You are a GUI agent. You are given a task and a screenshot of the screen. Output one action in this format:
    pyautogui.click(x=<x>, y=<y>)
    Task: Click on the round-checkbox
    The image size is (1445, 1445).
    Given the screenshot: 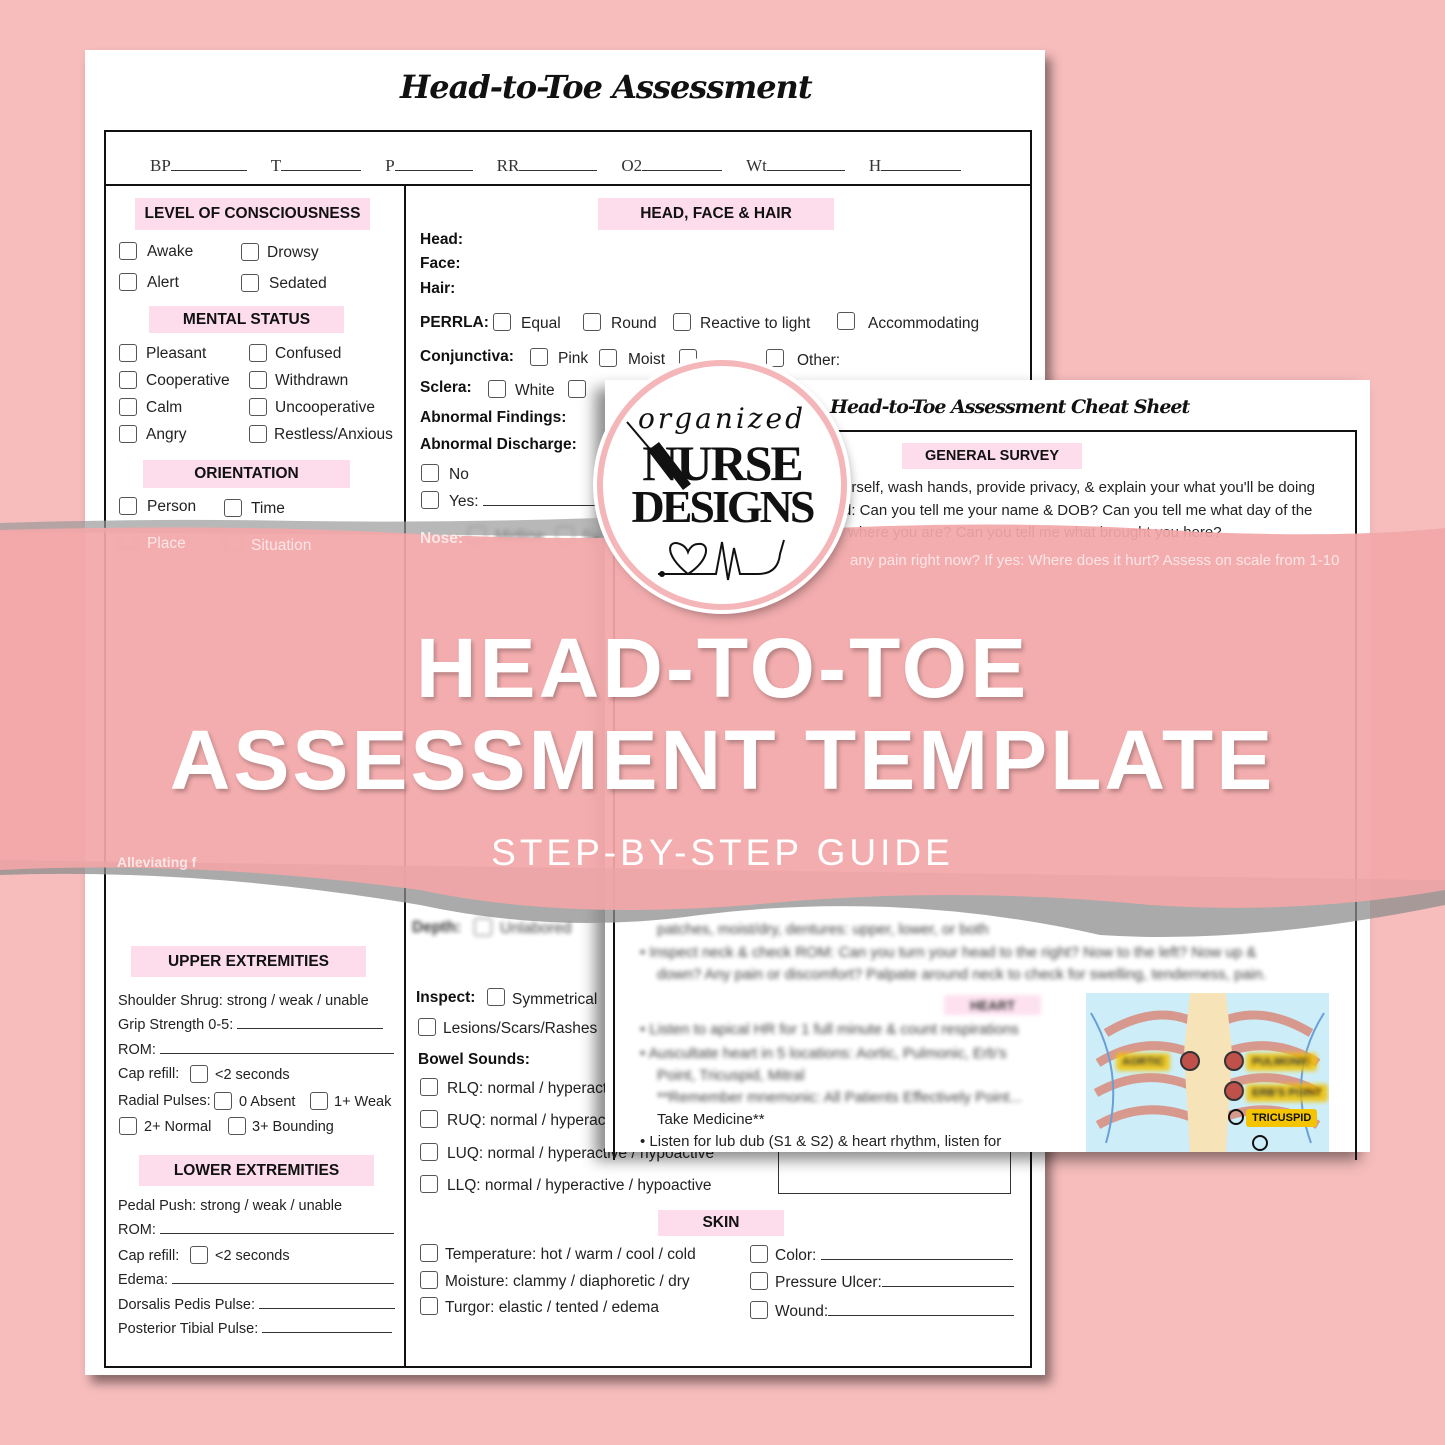 What is the action you would take?
    pyautogui.click(x=592, y=322)
    